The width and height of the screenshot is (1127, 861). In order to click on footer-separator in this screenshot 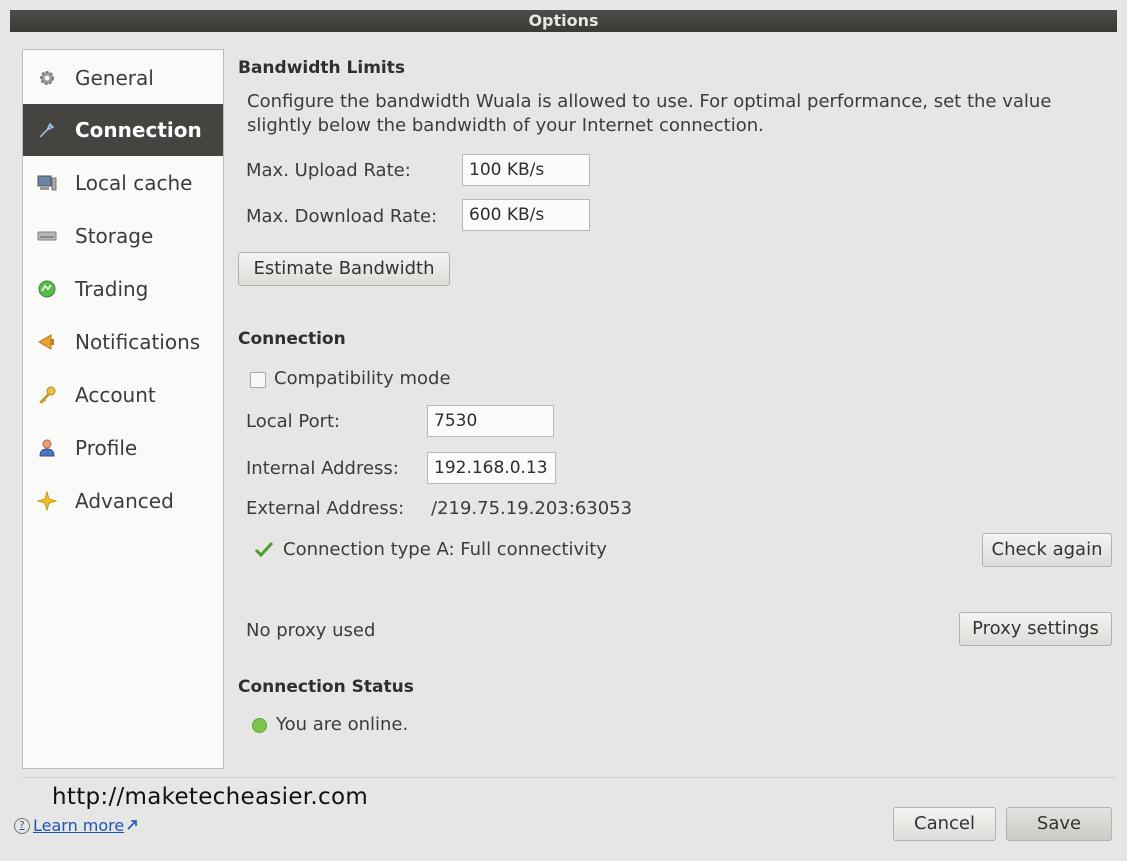, I will do `click(569, 777)`.